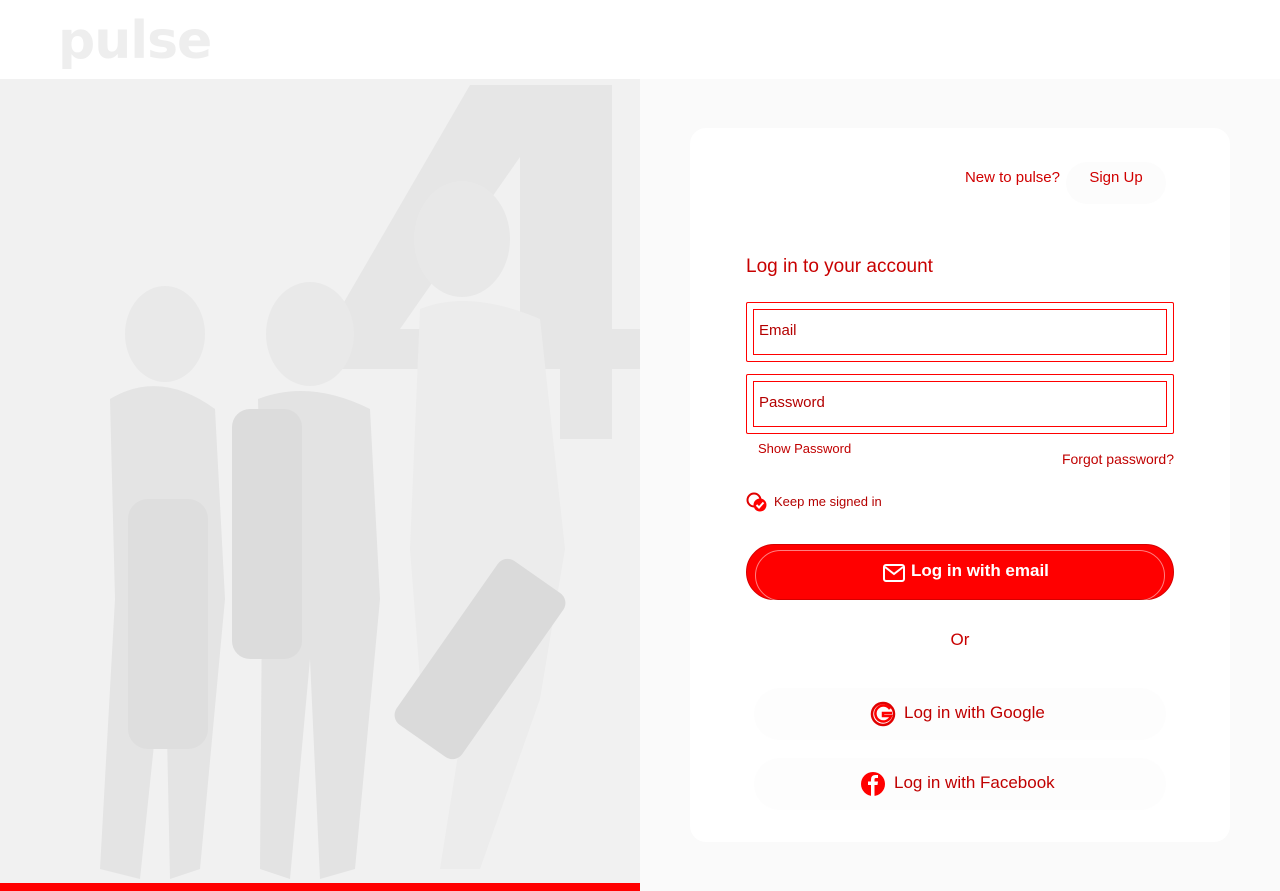  I want to click on google-icon, so click(883, 714).